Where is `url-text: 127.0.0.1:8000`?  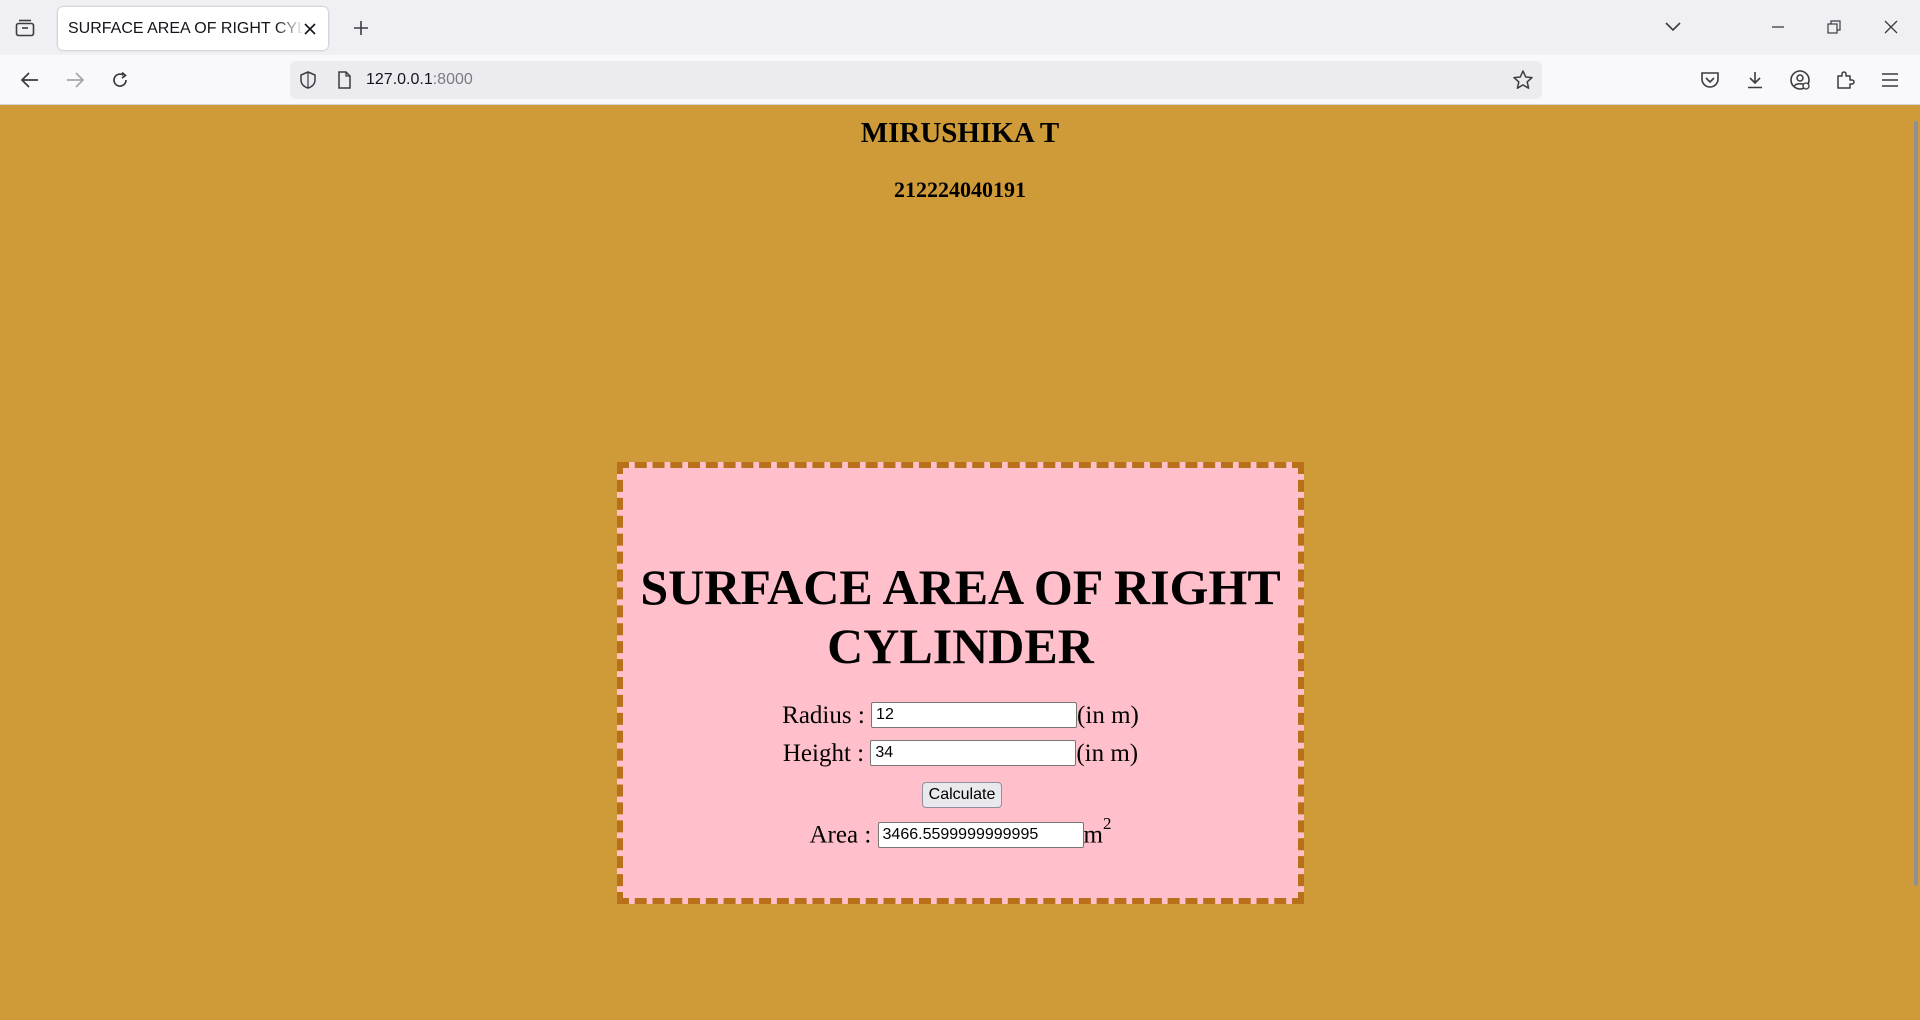 url-text: 127.0.0.1:8000 is located at coordinates (419, 80).